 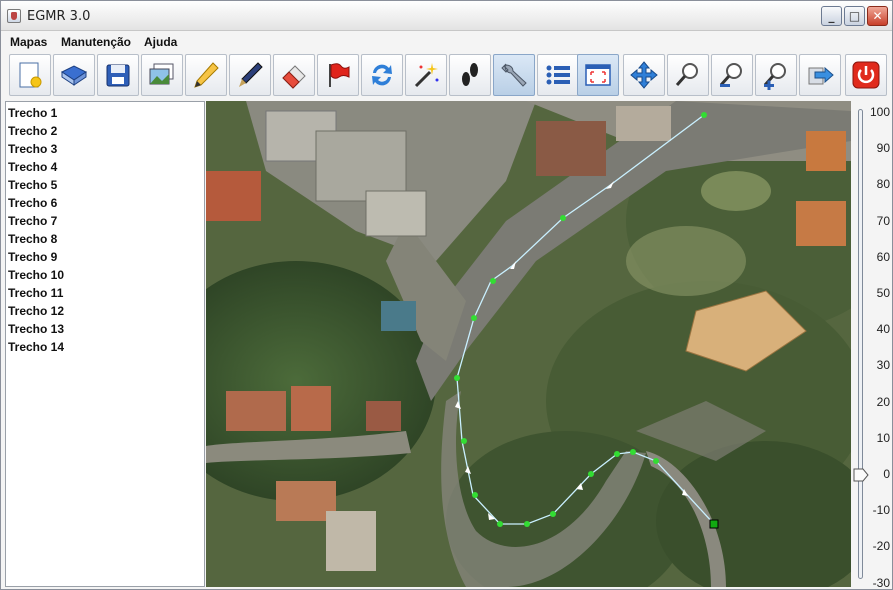 I want to click on pencil-button, so click(x=206, y=75).